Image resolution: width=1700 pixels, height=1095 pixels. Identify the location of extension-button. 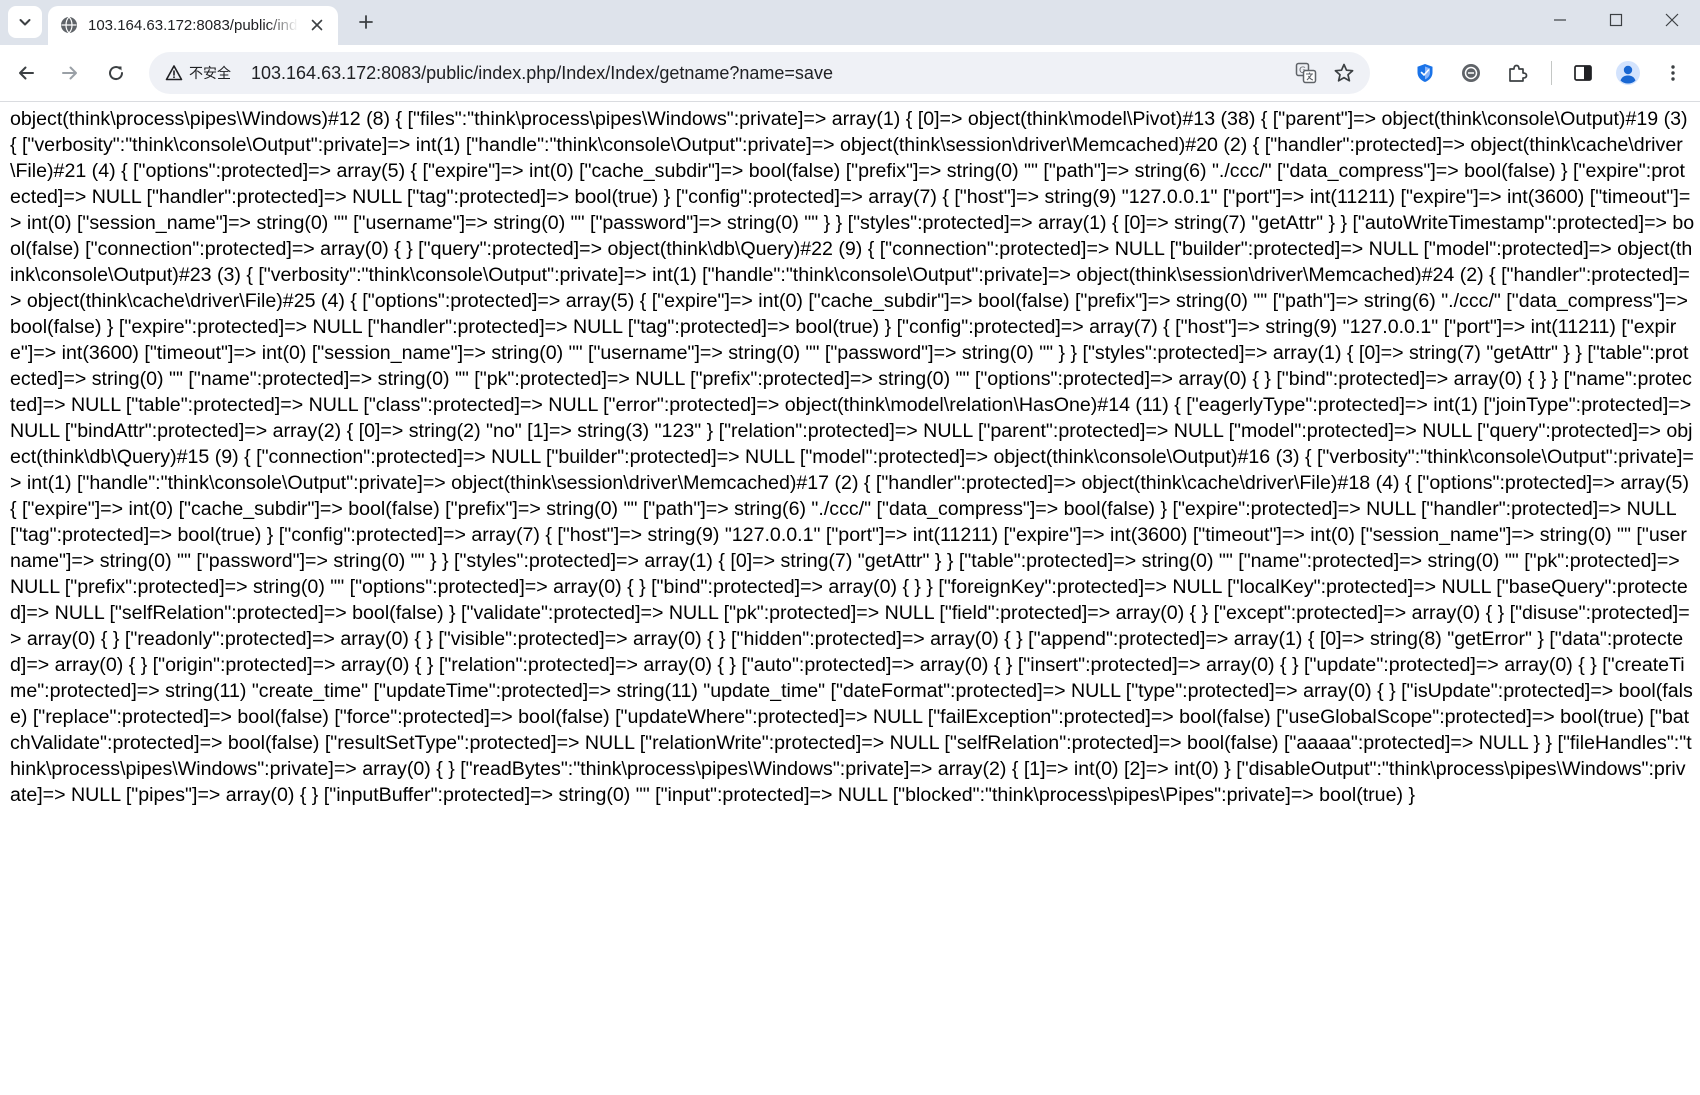
(1471, 73).